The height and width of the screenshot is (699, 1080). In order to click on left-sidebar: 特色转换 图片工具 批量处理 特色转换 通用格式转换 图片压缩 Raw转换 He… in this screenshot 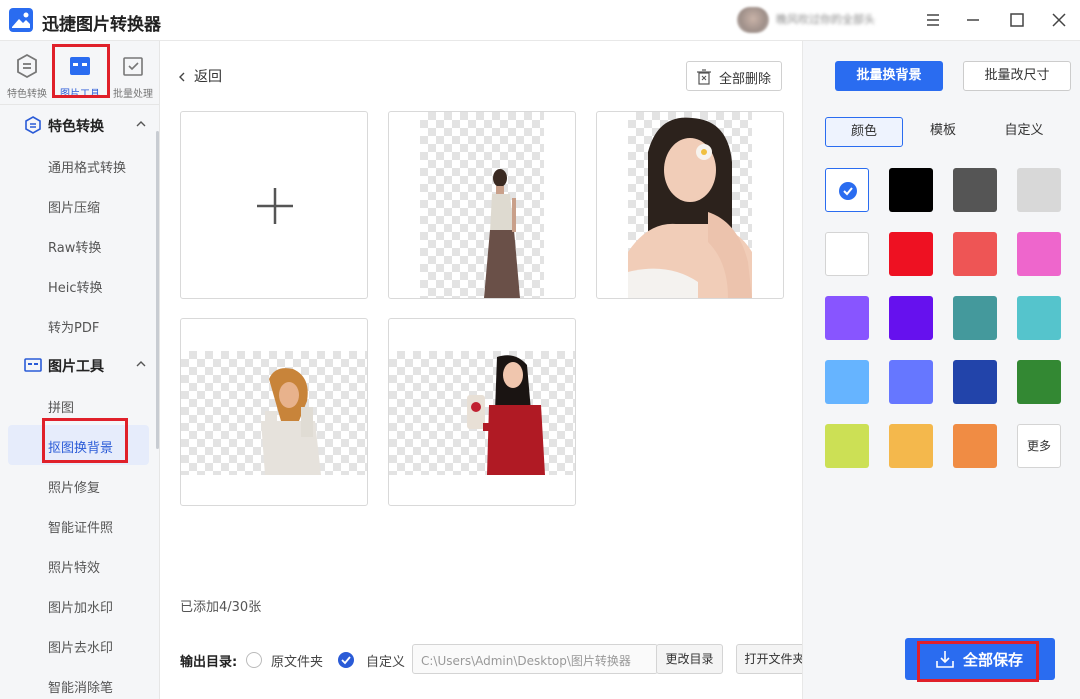, I will do `click(80, 370)`.